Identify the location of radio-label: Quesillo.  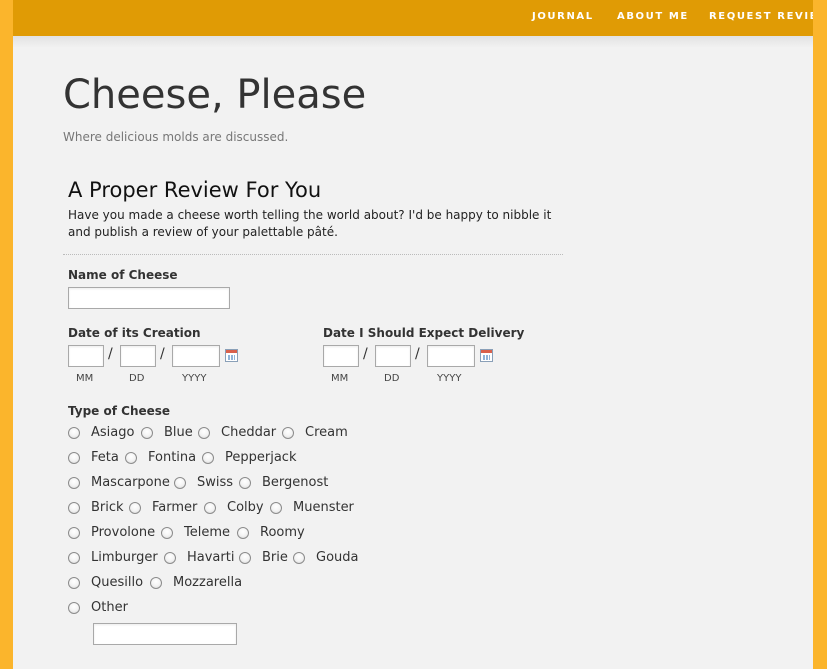
(117, 582).